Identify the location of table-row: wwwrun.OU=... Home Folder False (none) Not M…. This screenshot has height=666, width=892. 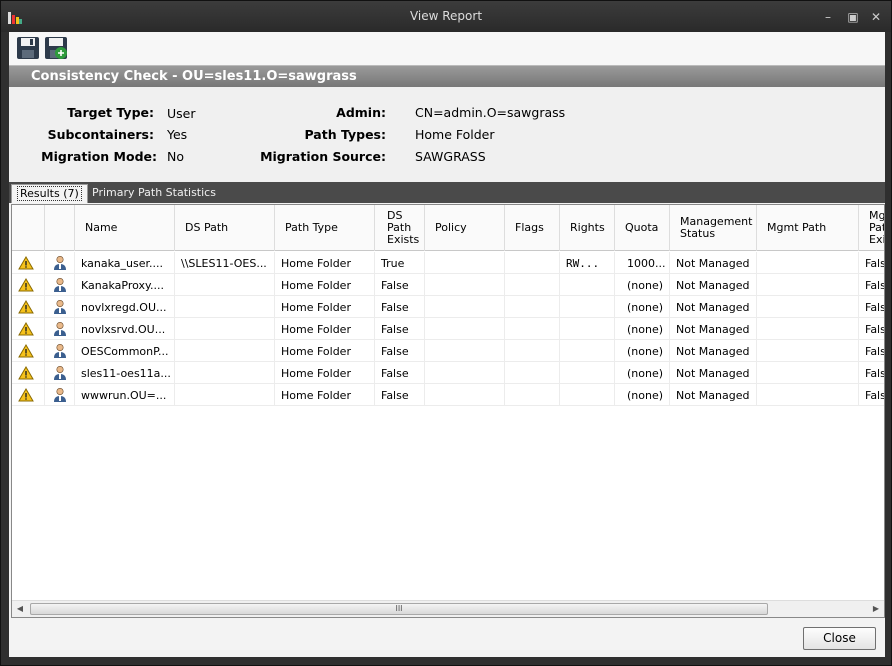
(448, 395).